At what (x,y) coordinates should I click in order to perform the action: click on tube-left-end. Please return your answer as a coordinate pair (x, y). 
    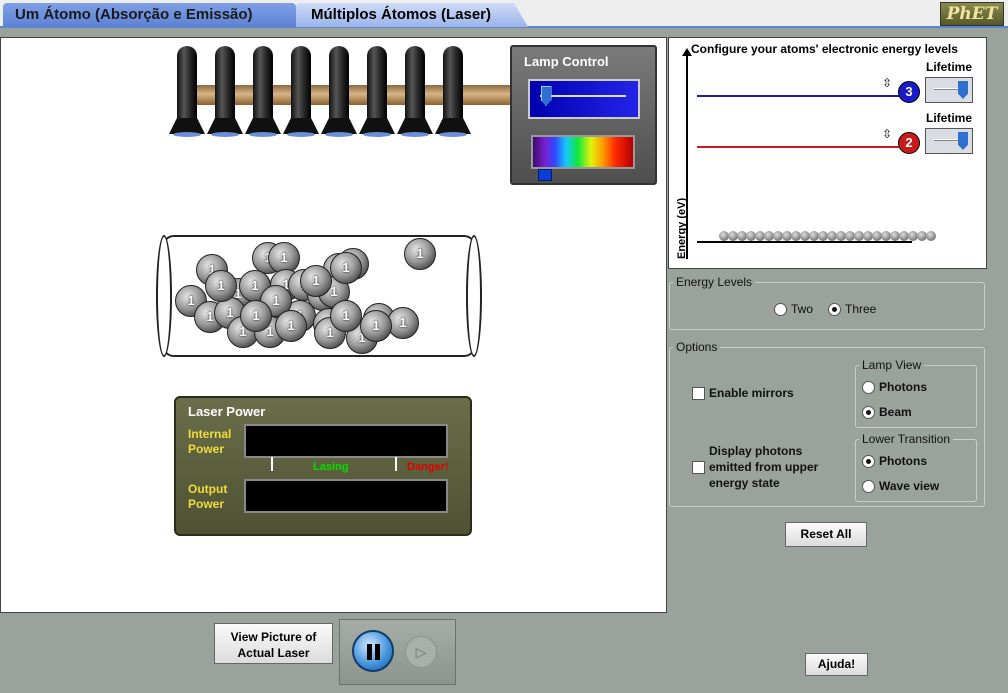
    Looking at the image, I should click on (164, 296).